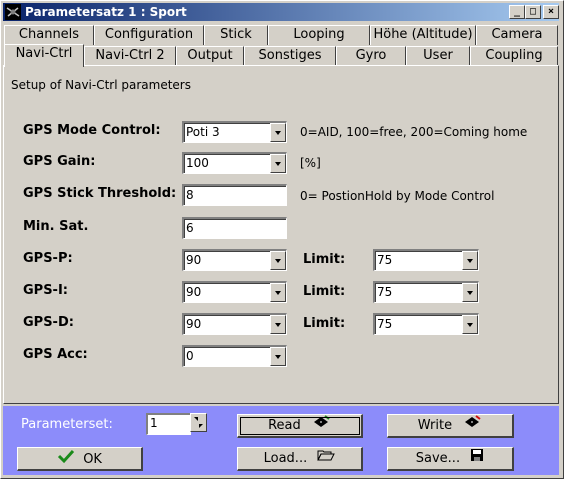  What do you see at coordinates (203, 132) in the screenshot?
I see `gps-mode-control-value: Poti 3` at bounding box center [203, 132].